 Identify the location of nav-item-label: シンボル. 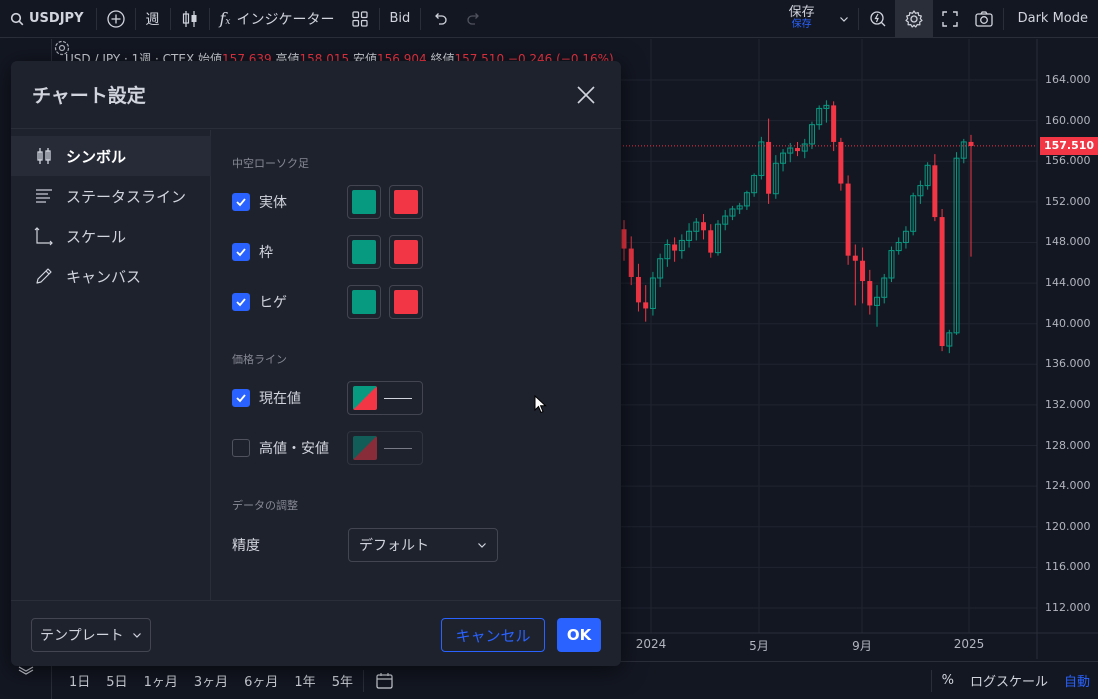
(96, 156).